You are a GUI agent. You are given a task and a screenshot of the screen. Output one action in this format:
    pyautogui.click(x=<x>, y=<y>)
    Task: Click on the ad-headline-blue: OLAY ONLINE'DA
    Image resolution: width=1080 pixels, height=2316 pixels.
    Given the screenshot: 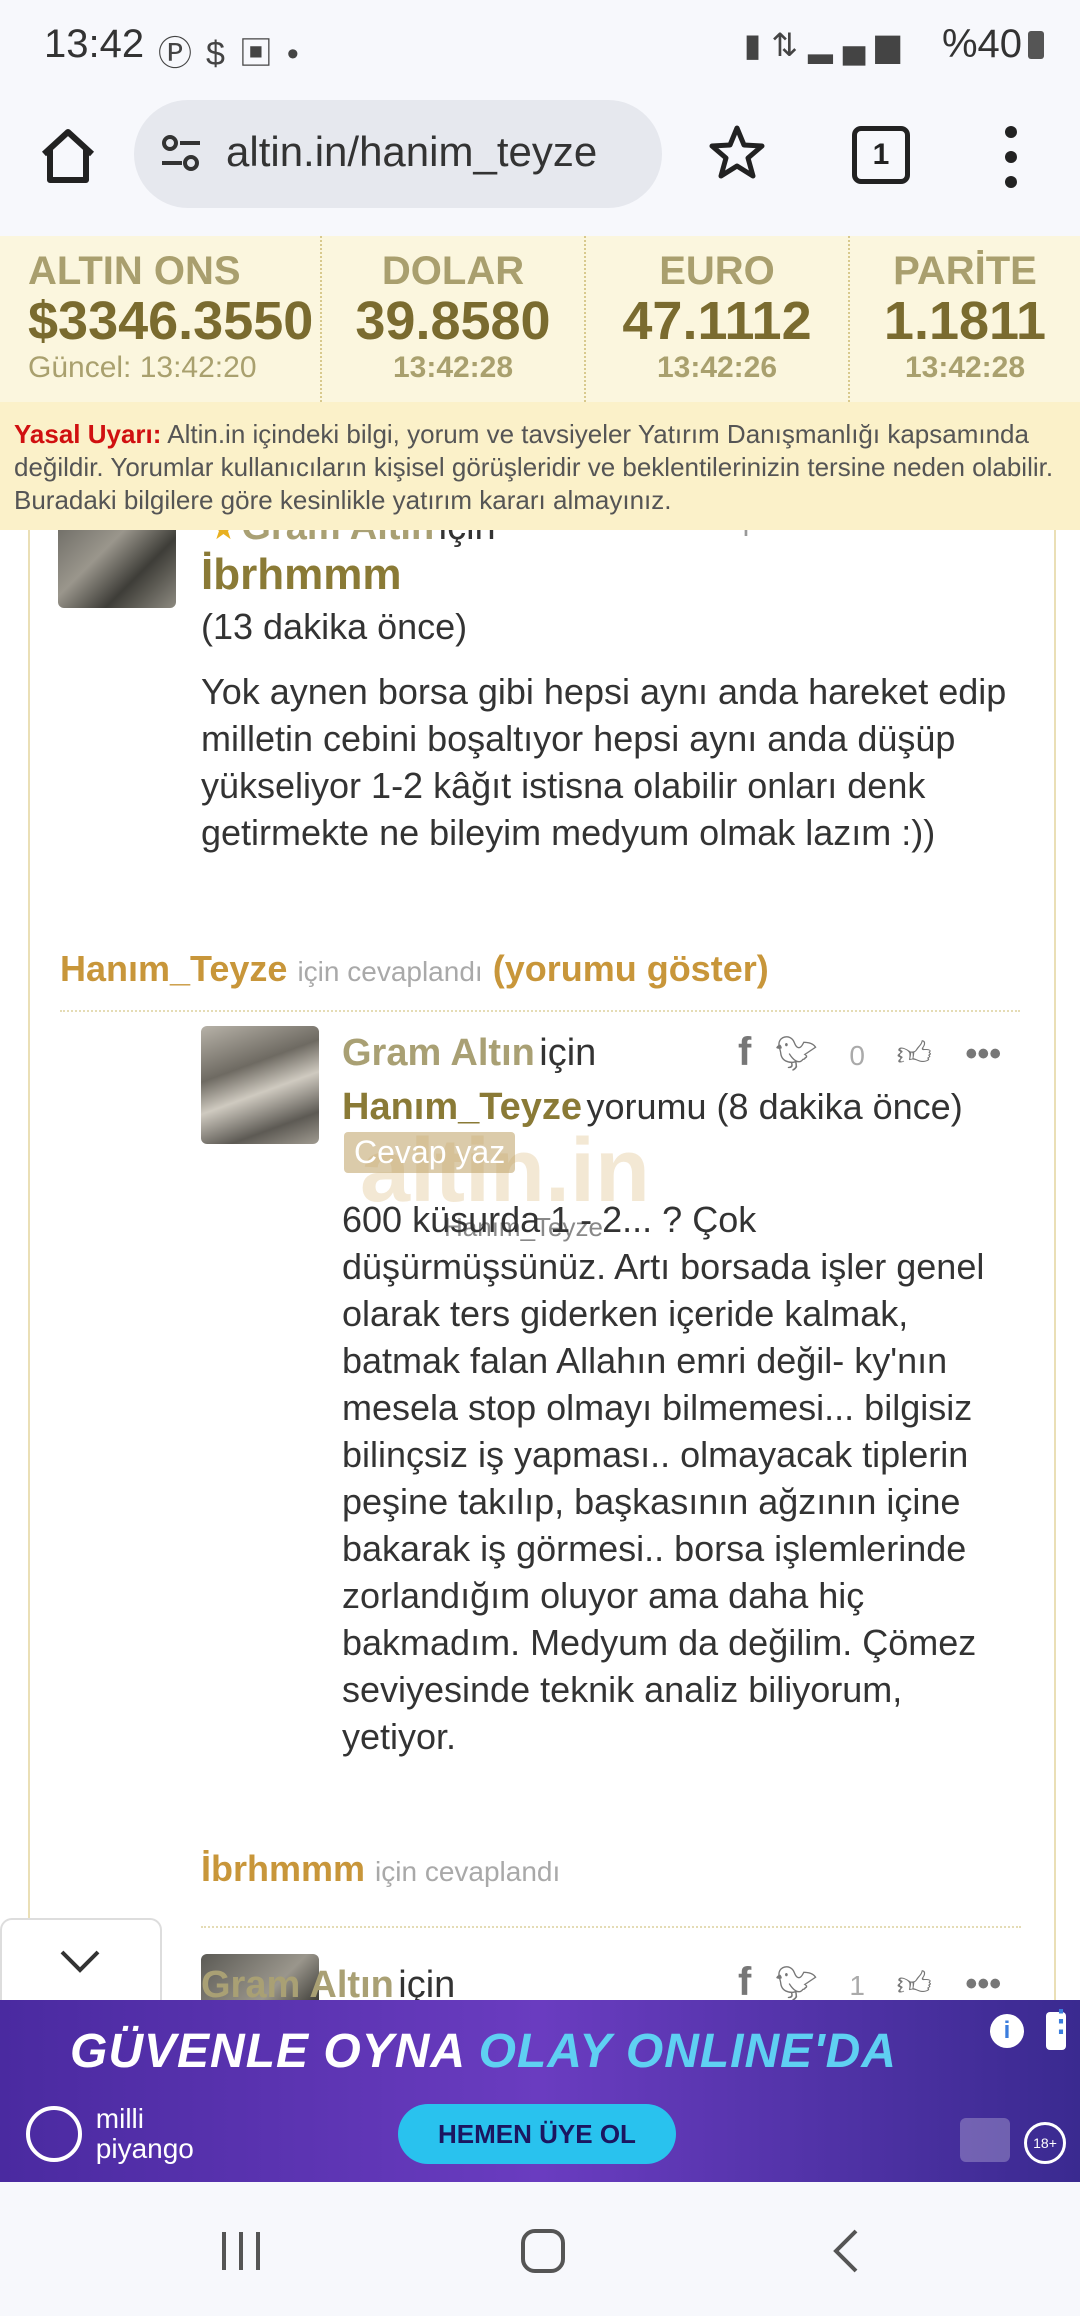 What is the action you would take?
    pyautogui.click(x=687, y=2051)
    